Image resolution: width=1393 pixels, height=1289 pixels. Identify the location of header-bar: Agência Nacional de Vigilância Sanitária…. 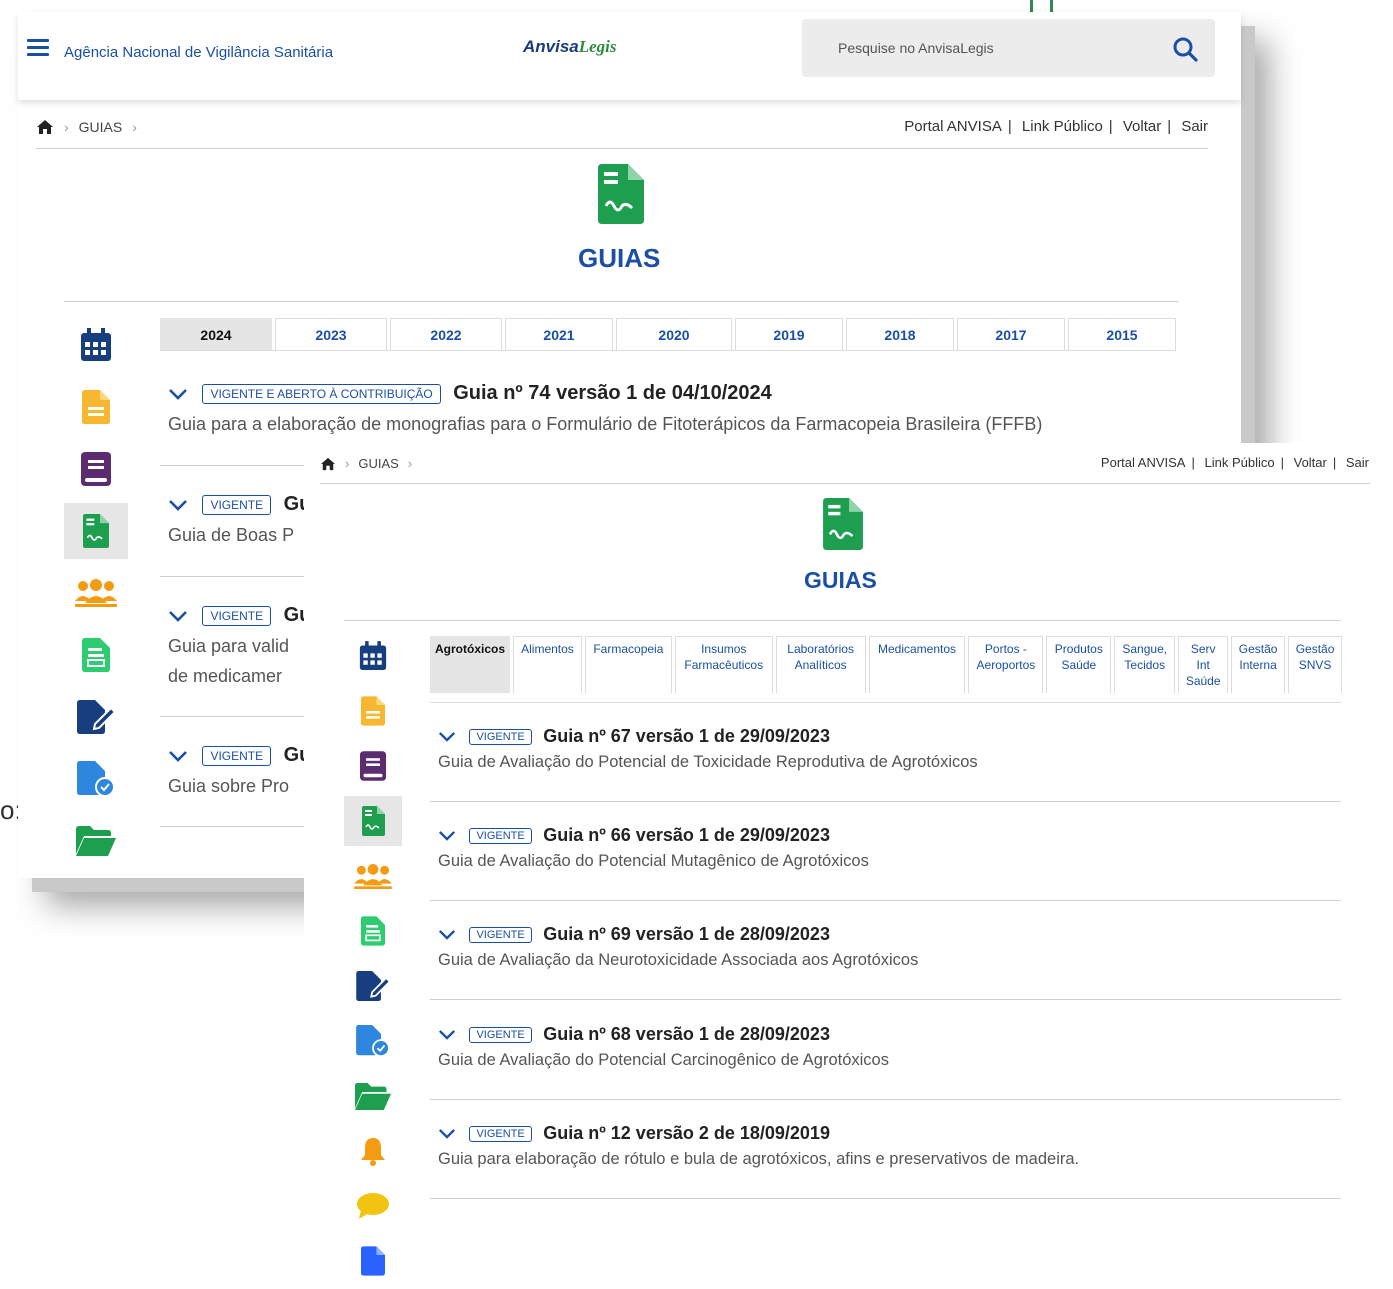
(629, 56).